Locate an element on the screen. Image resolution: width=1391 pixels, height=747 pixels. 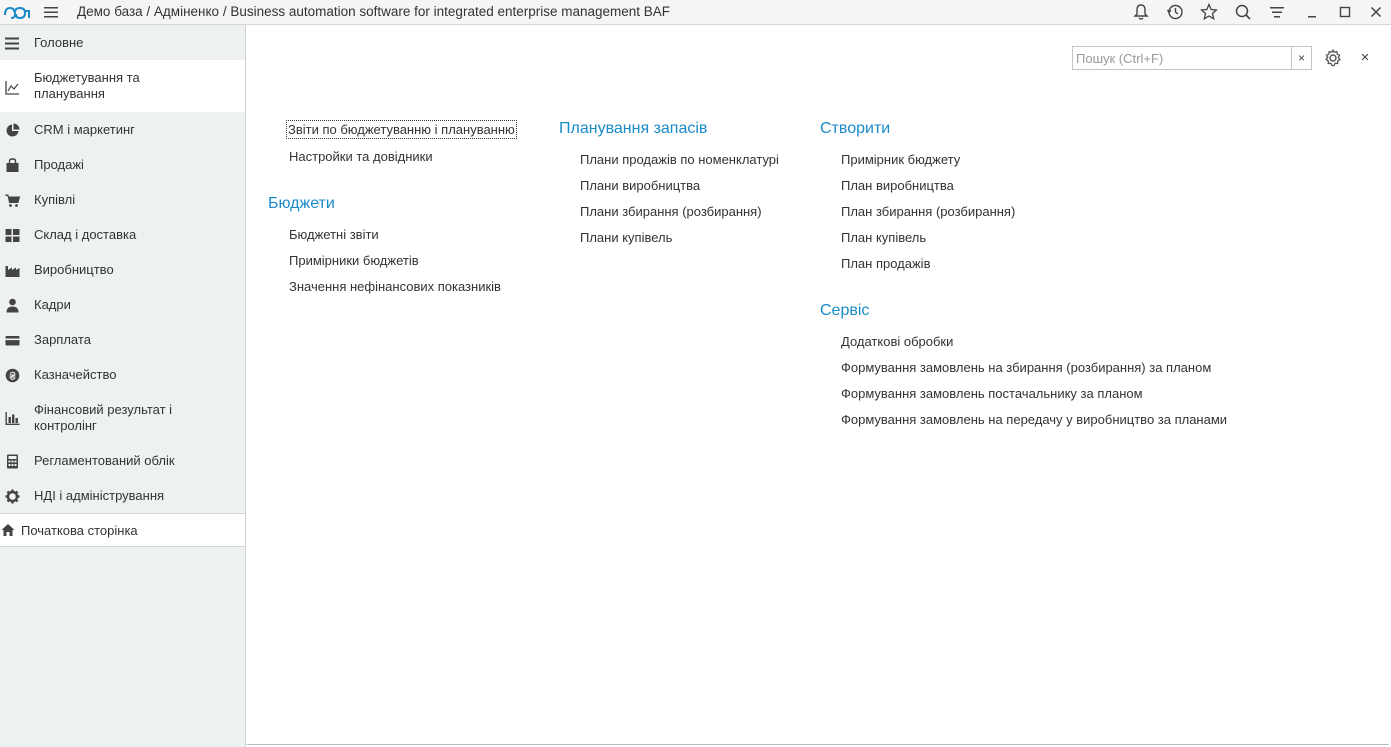
calculator-icon is located at coordinates (12, 461).